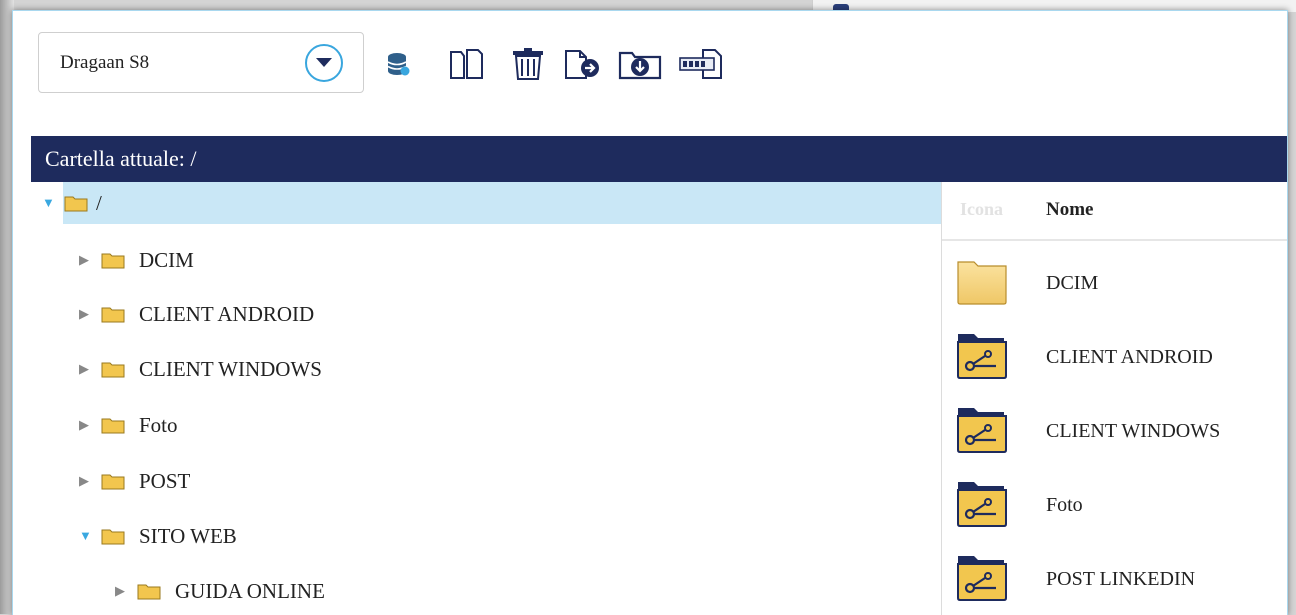  What do you see at coordinates (121, 158) in the screenshot?
I see `current-folder-label: Cartella attuale: /` at bounding box center [121, 158].